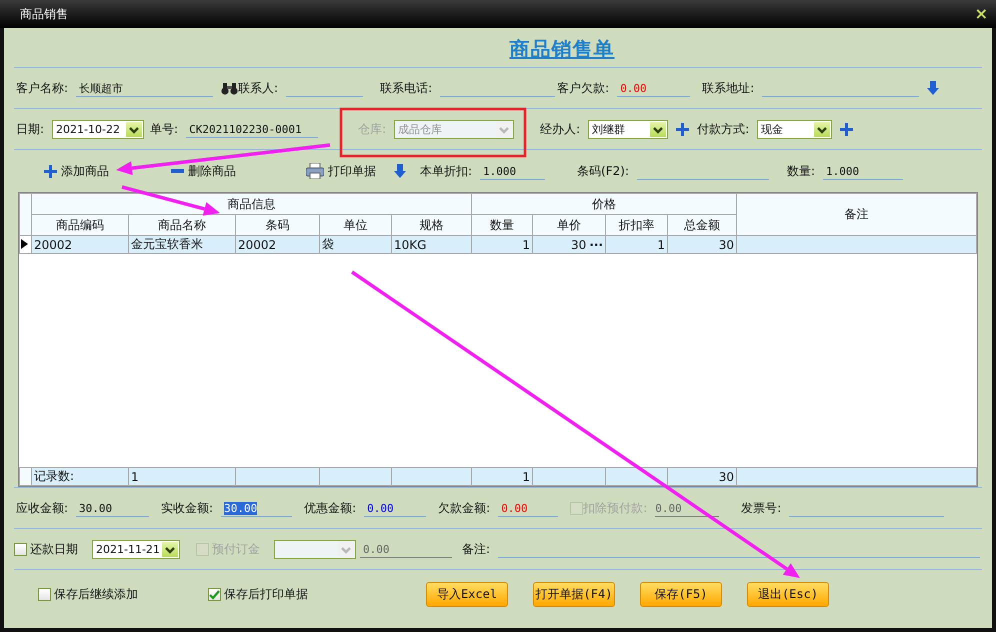 The height and width of the screenshot is (632, 996). Describe the element at coordinates (330, 508) in the screenshot. I see `field-label: 优惠金额:` at that location.